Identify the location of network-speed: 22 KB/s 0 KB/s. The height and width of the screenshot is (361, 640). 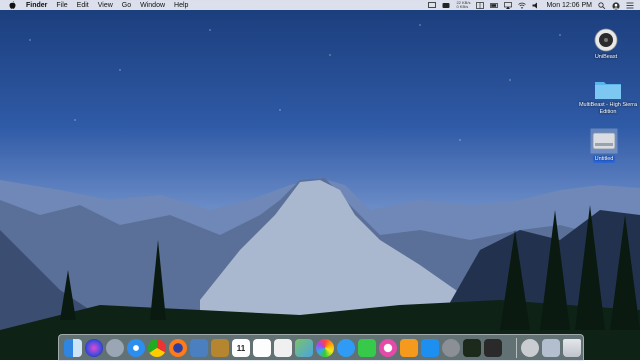
(463, 5).